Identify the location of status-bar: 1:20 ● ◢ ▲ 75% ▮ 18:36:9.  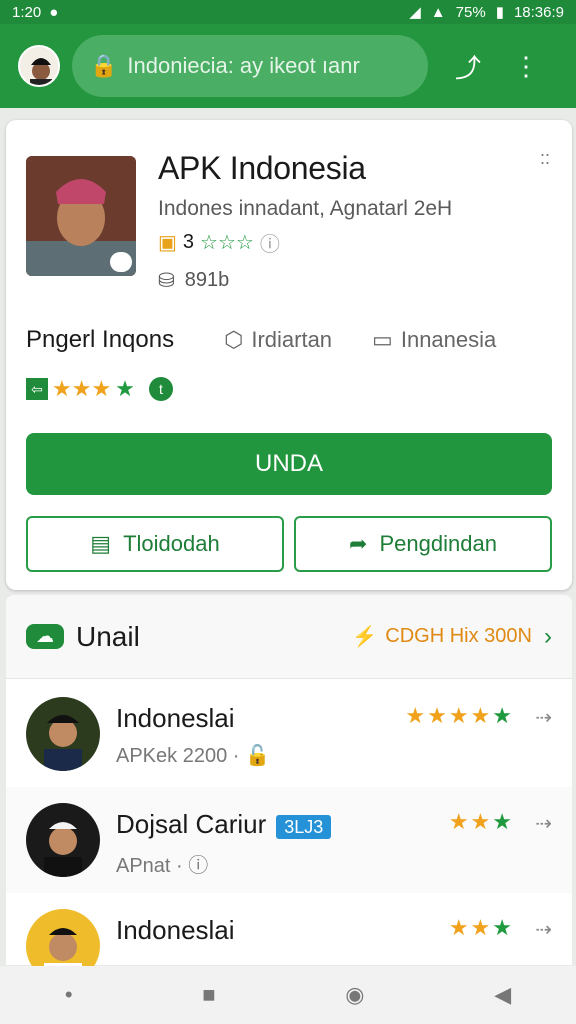
(288, 12).